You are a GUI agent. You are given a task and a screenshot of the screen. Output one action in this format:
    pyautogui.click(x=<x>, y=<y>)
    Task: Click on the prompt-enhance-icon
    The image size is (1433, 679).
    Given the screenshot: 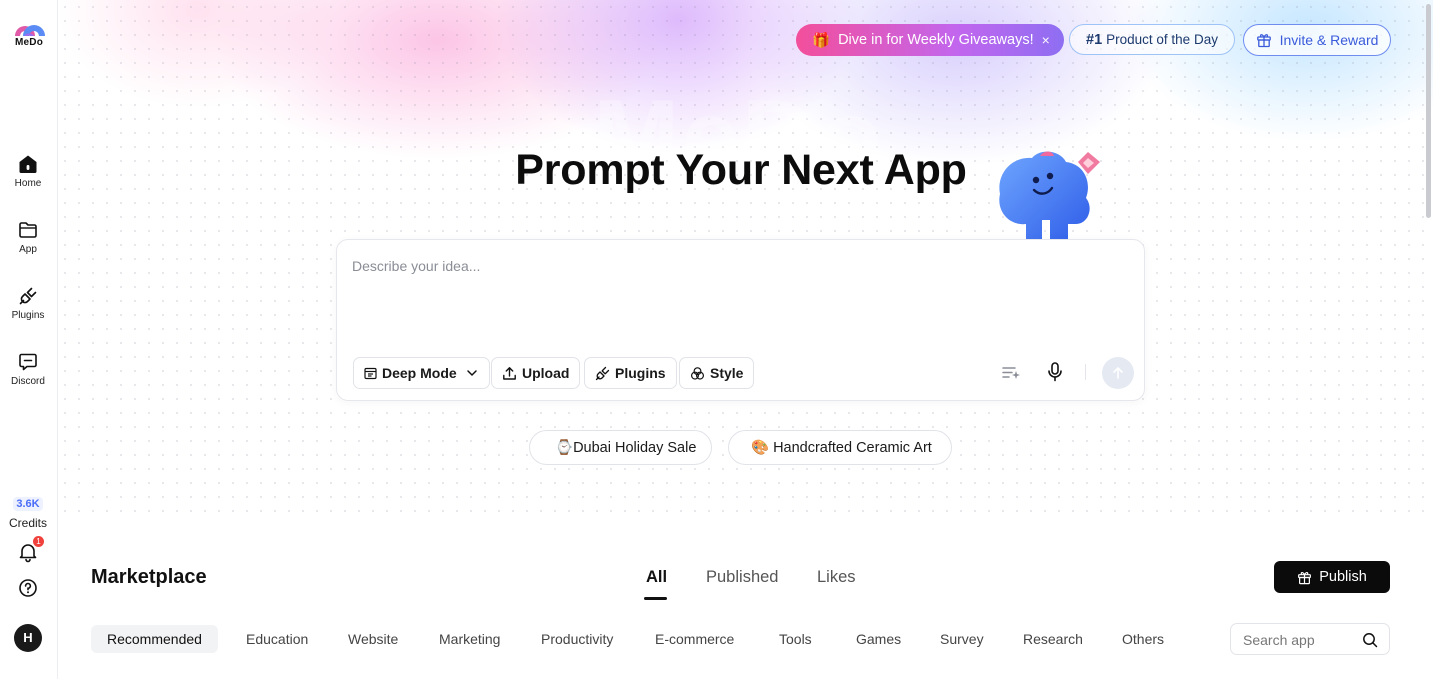 What is the action you would take?
    pyautogui.click(x=1011, y=373)
    